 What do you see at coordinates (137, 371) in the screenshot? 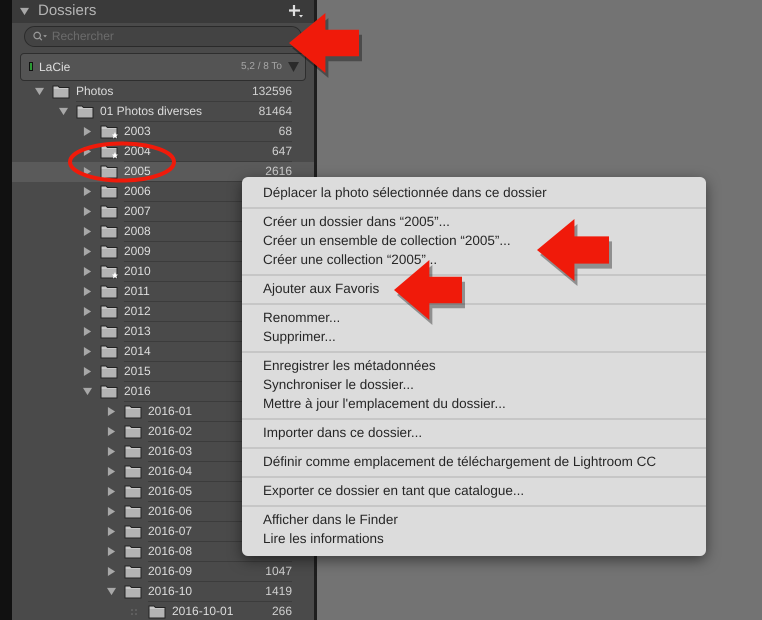
I see `folder-name: 2015` at bounding box center [137, 371].